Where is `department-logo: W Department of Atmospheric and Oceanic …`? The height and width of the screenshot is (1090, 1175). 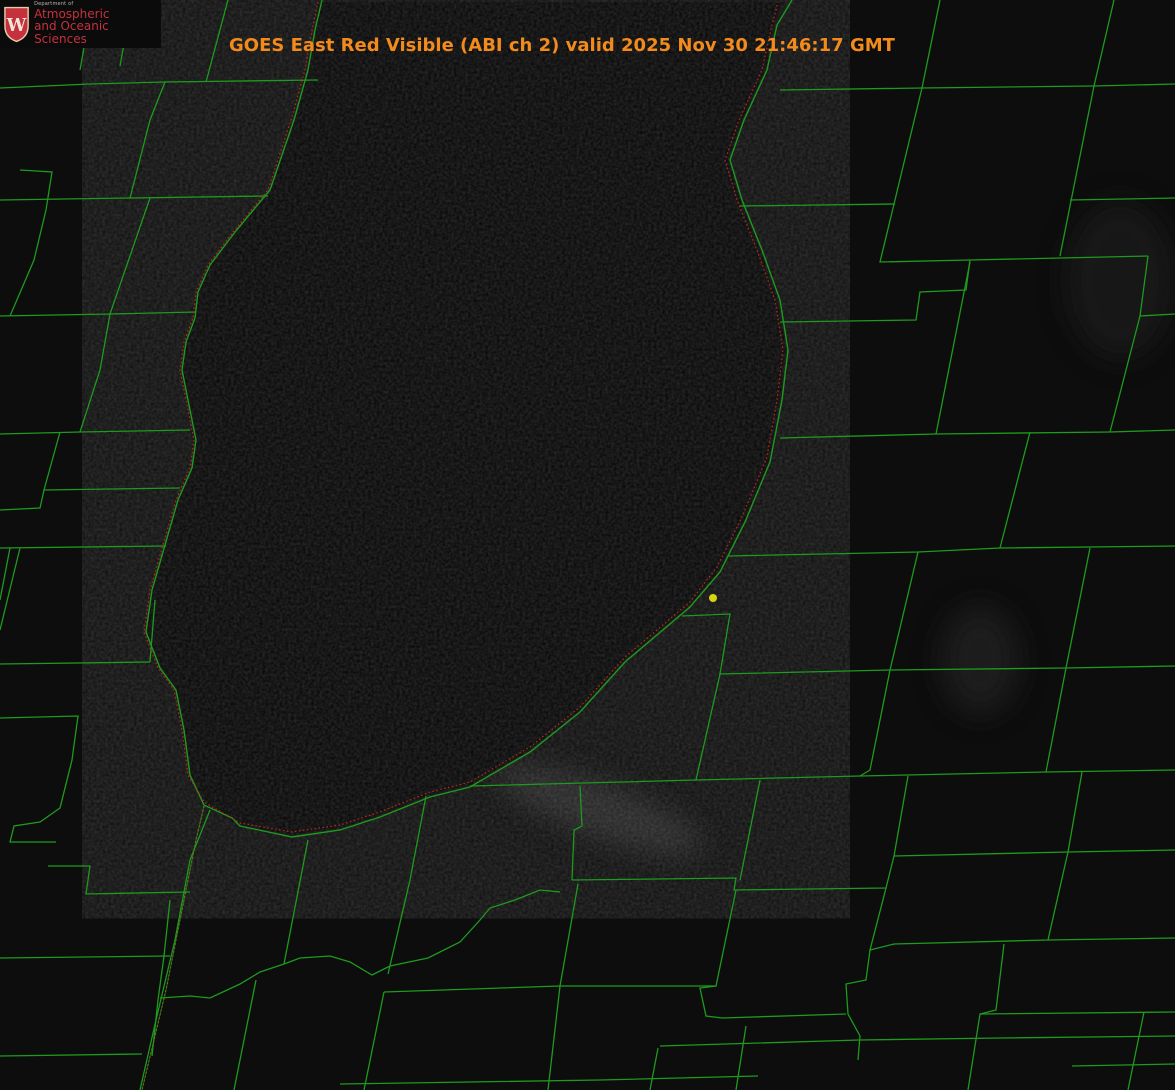 department-logo: W Department of Atmospheric and Oceanic … is located at coordinates (80, 24).